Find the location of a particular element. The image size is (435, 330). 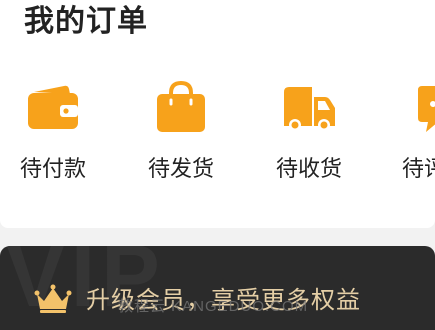

order-status-label: 待发货 is located at coordinates (180, 169).